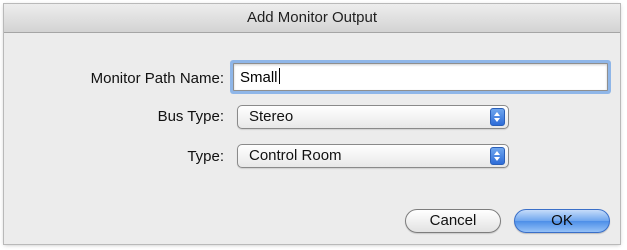  I want to click on monitor-path-name-input: Small, so click(420, 77).